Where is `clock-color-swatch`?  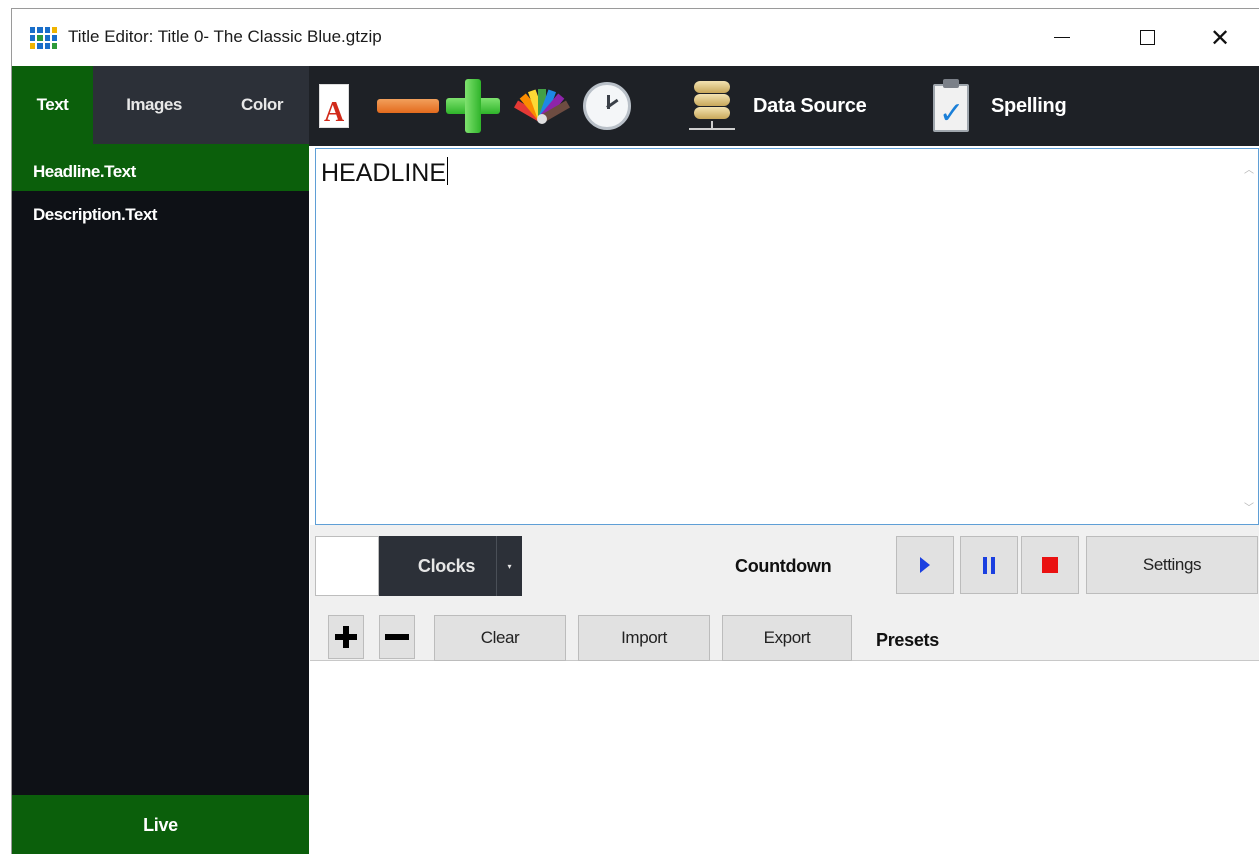 clock-color-swatch is located at coordinates (347, 566).